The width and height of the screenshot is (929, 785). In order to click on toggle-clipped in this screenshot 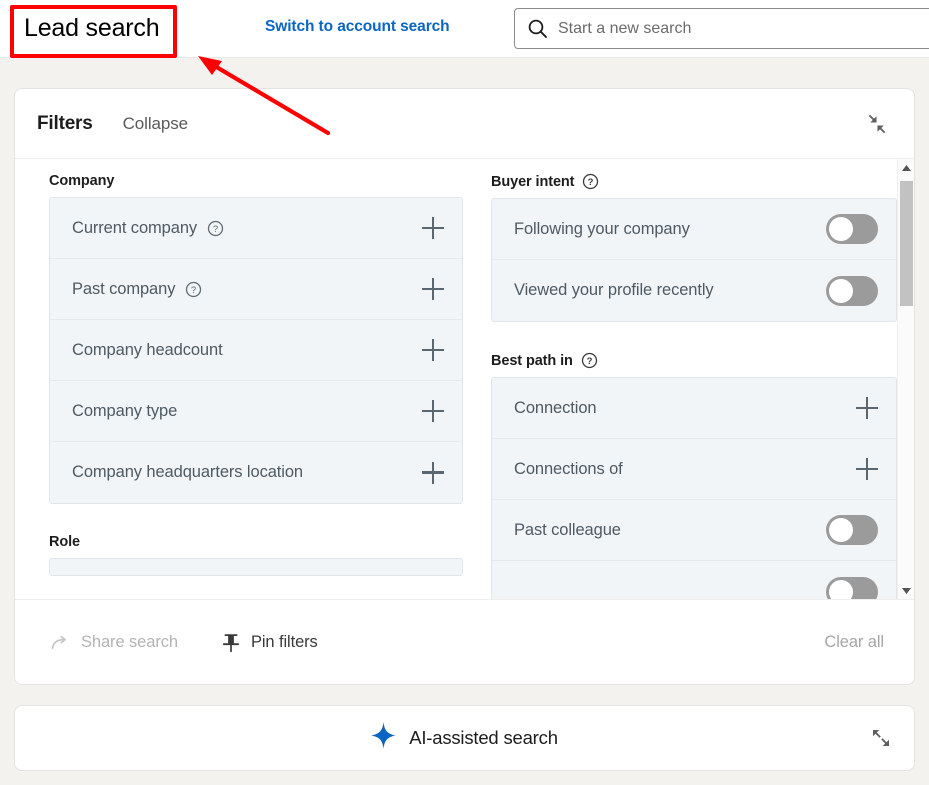, I will do `click(852, 587)`.